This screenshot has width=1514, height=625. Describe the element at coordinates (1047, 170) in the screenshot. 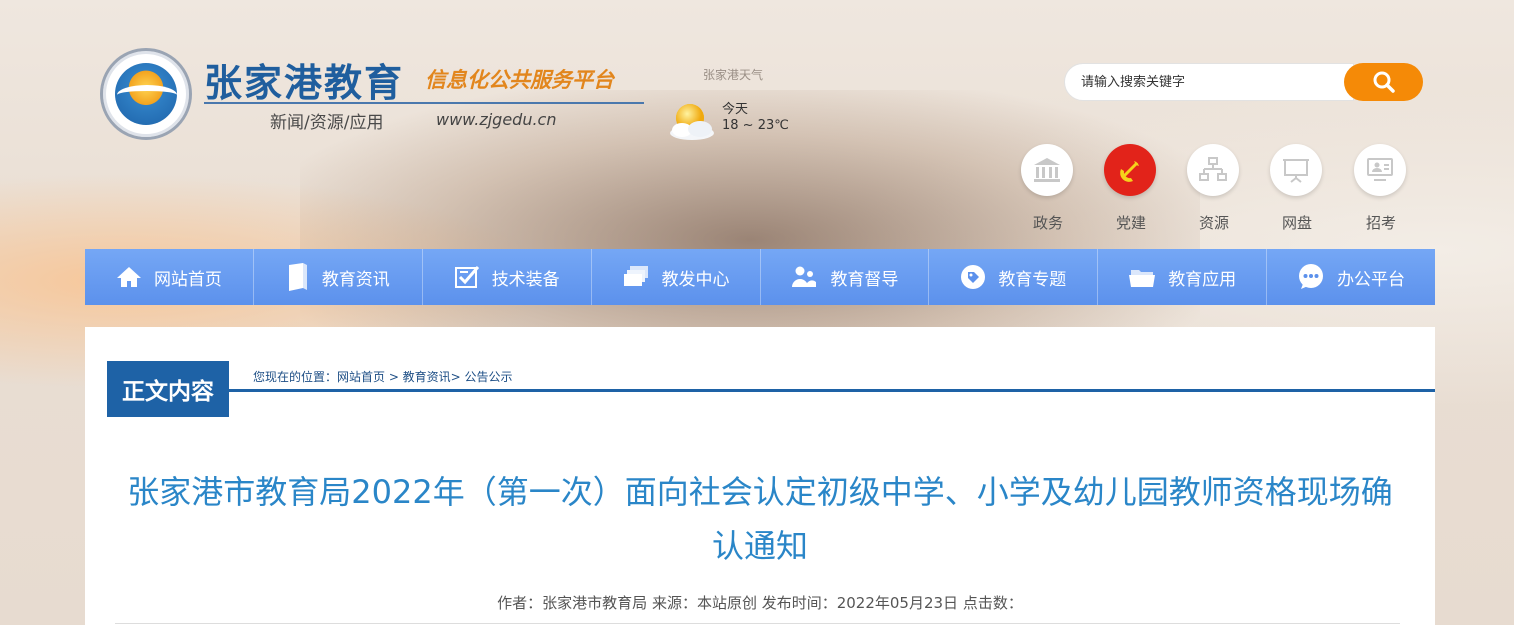

I see `government-icon` at that location.